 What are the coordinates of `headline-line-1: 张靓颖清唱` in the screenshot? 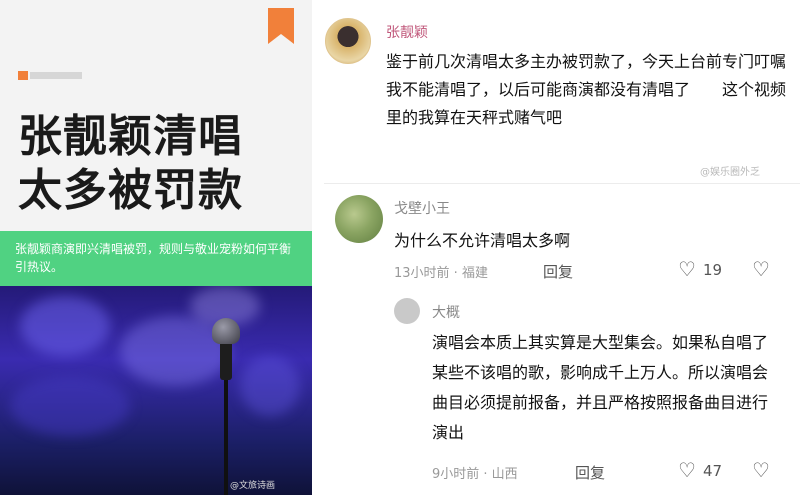 It's located at (130, 136).